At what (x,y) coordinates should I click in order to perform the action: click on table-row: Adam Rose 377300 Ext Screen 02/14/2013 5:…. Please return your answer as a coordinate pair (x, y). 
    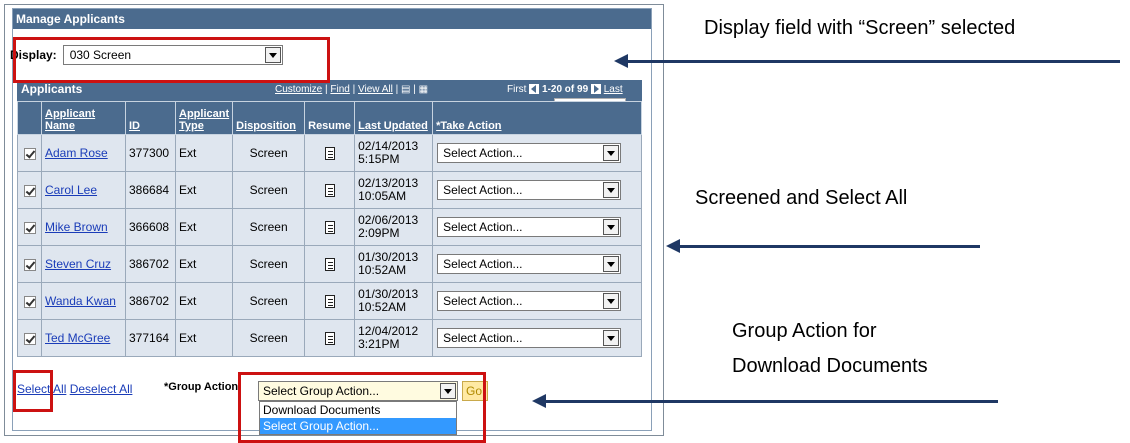
    Looking at the image, I should click on (329, 153).